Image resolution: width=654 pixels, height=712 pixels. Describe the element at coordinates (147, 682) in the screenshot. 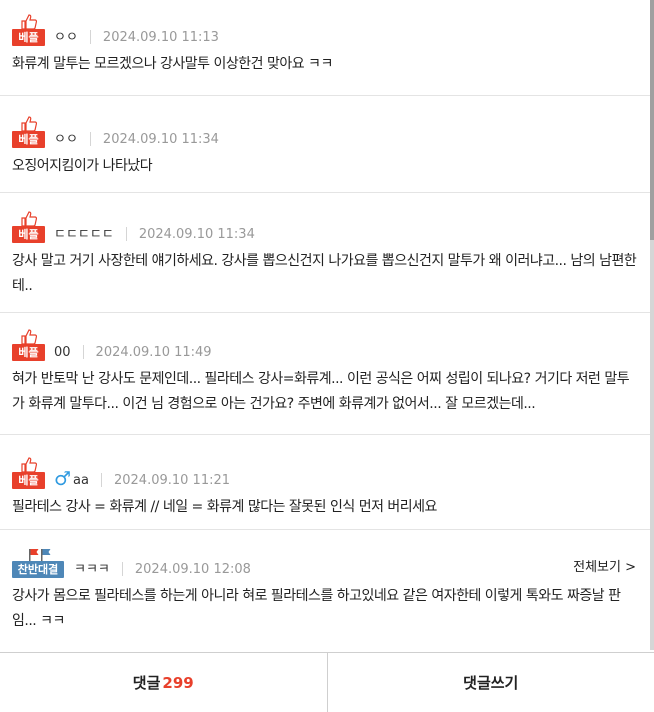

I see `comments-label: 댓글` at that location.